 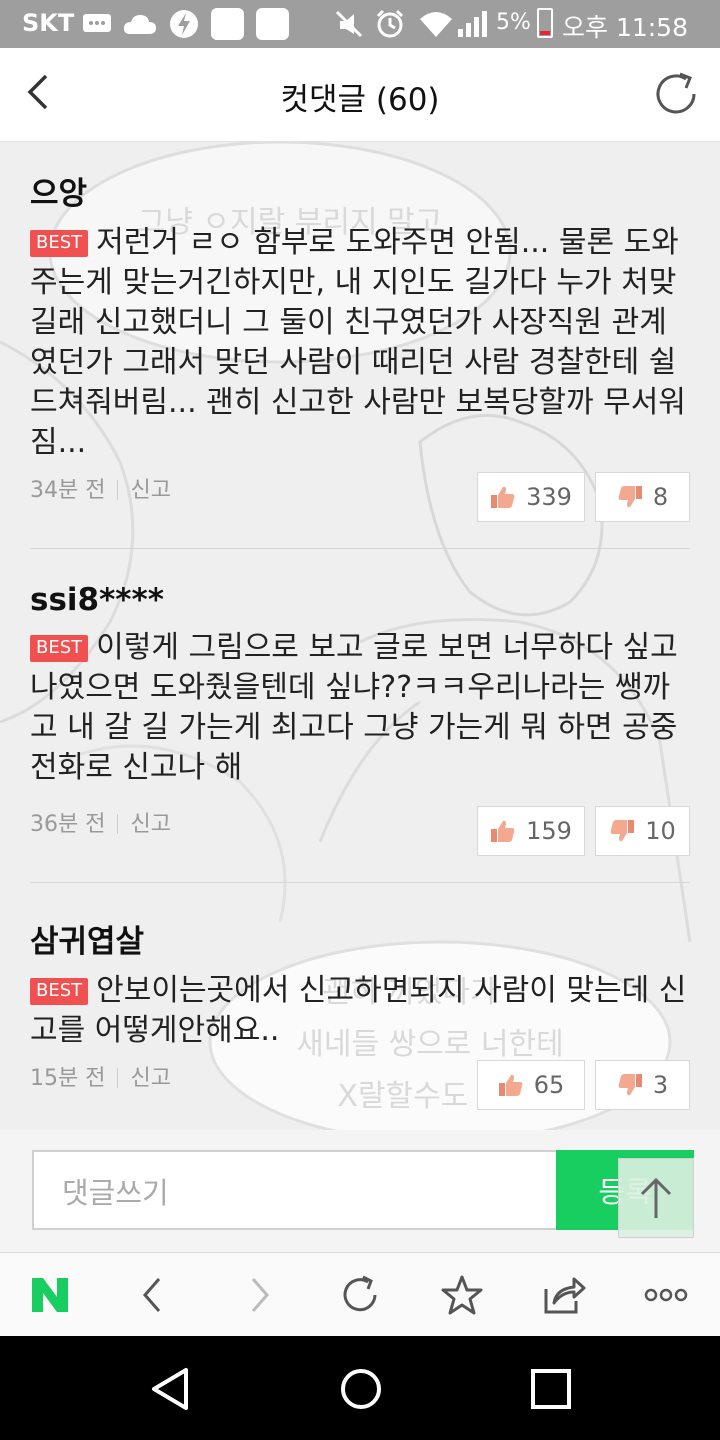 What do you see at coordinates (97, 24) in the screenshot?
I see `message-icon` at bounding box center [97, 24].